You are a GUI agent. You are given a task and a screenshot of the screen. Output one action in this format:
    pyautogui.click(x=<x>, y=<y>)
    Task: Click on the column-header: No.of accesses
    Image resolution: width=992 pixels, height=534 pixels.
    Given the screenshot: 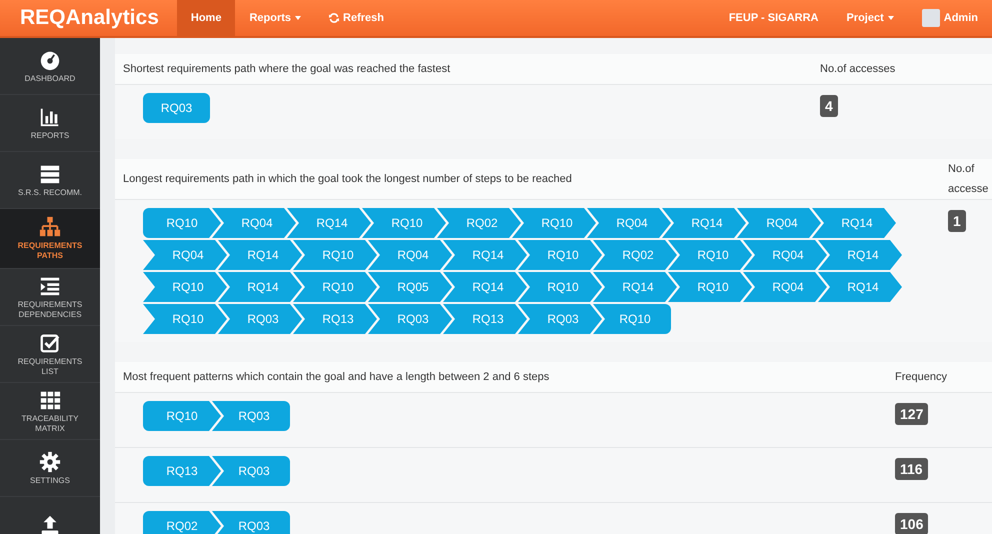 What is the action you would take?
    pyautogui.click(x=858, y=69)
    